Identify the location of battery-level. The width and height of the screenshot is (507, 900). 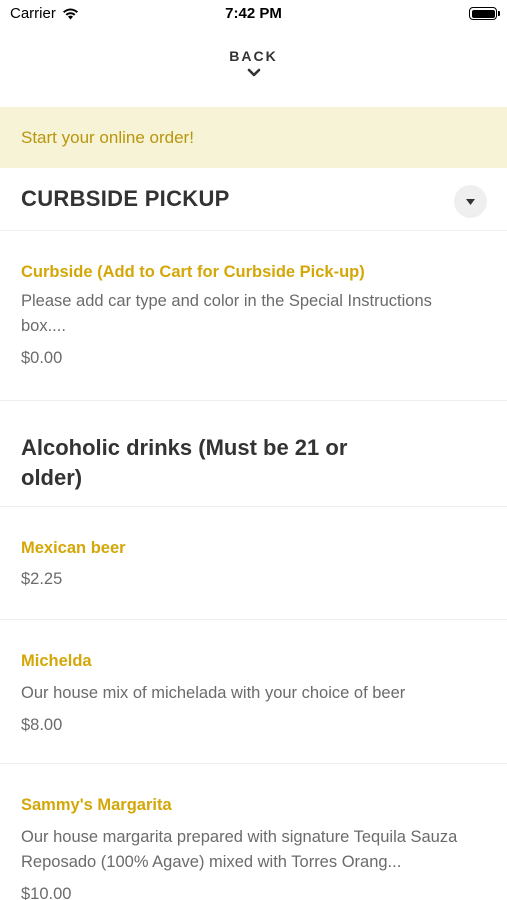
(483, 13).